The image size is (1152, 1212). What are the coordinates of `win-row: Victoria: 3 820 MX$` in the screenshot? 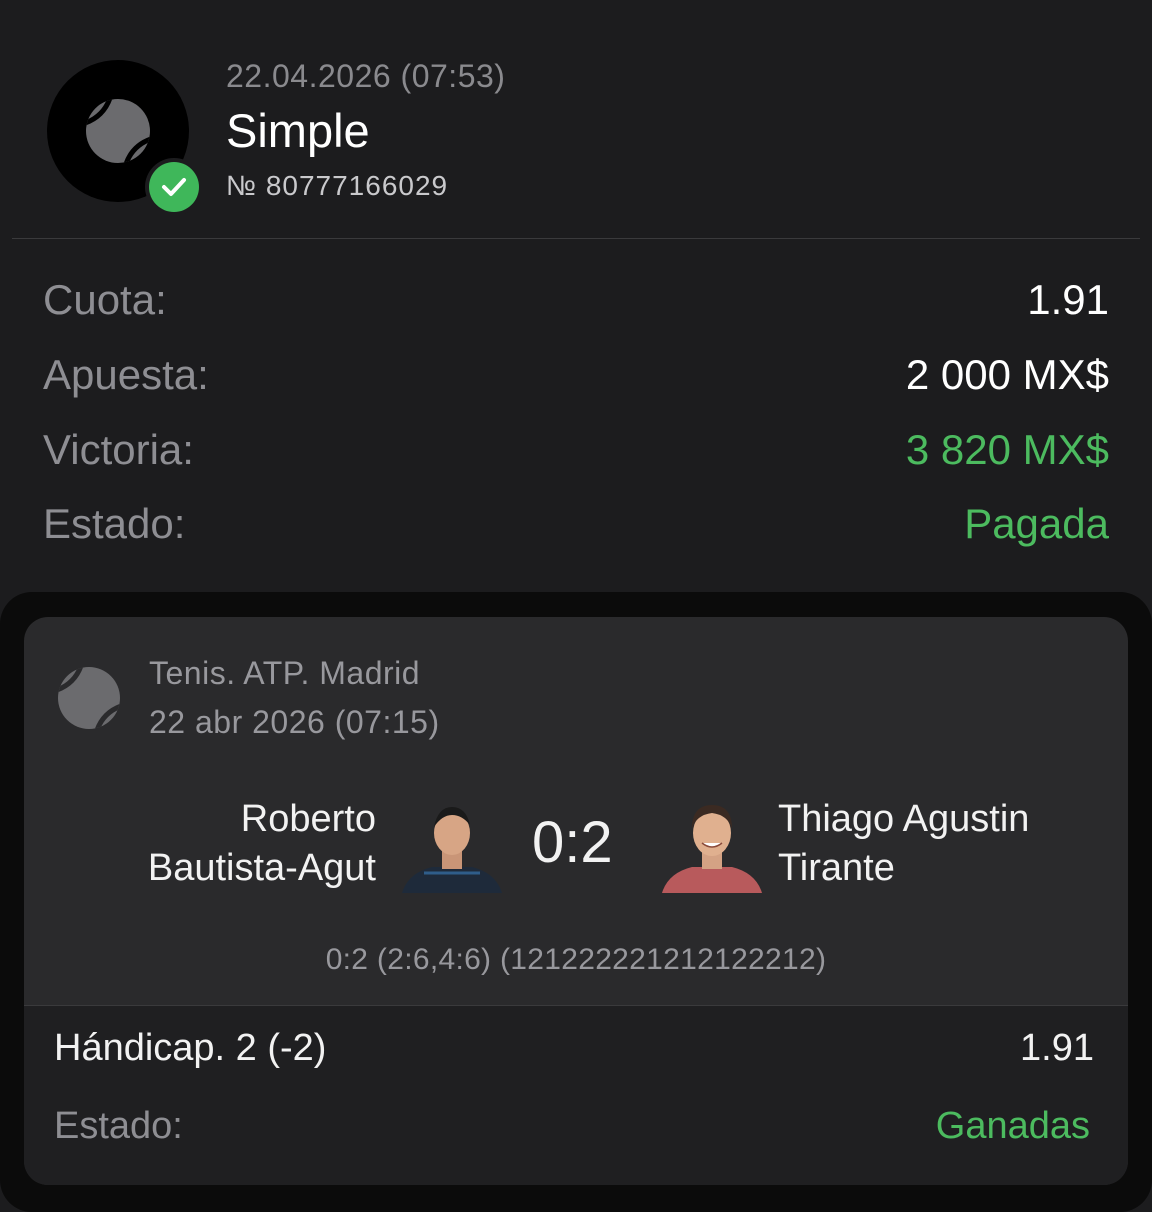 It's located at (576, 456).